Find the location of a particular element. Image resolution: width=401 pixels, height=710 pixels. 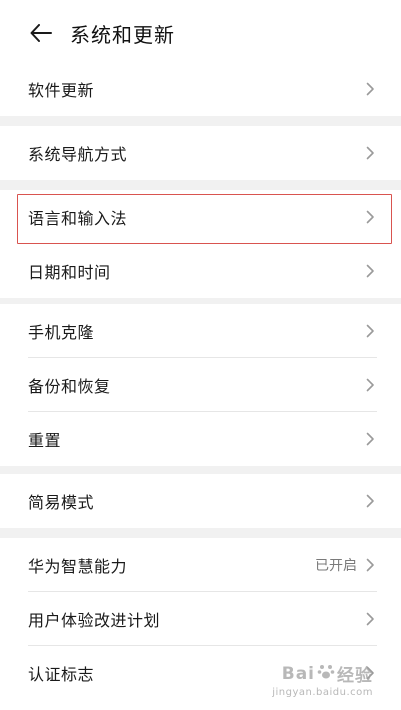

group-simple-mode: 简易模式 is located at coordinates (200, 501).